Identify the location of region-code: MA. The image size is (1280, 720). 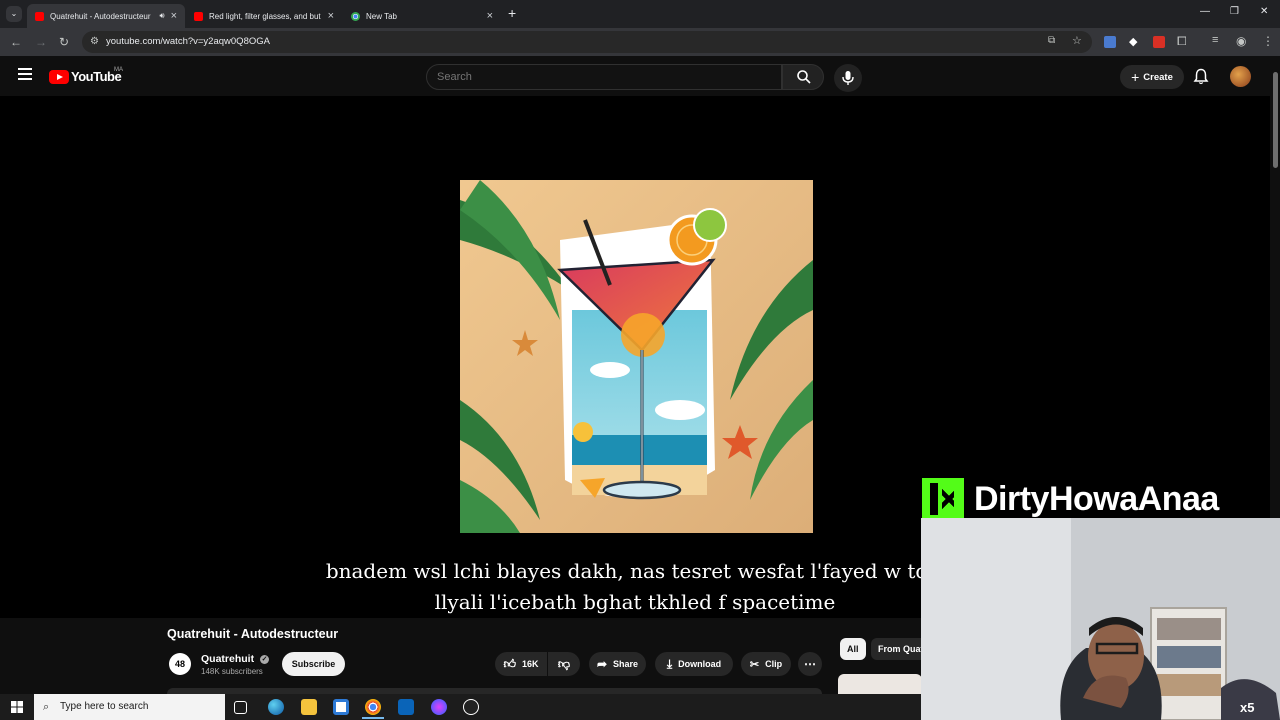
(118, 70).